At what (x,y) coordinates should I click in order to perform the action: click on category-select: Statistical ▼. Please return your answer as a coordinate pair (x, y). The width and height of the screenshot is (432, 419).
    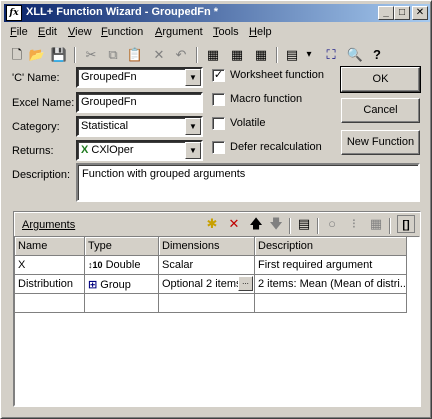
    Looking at the image, I should click on (139, 126).